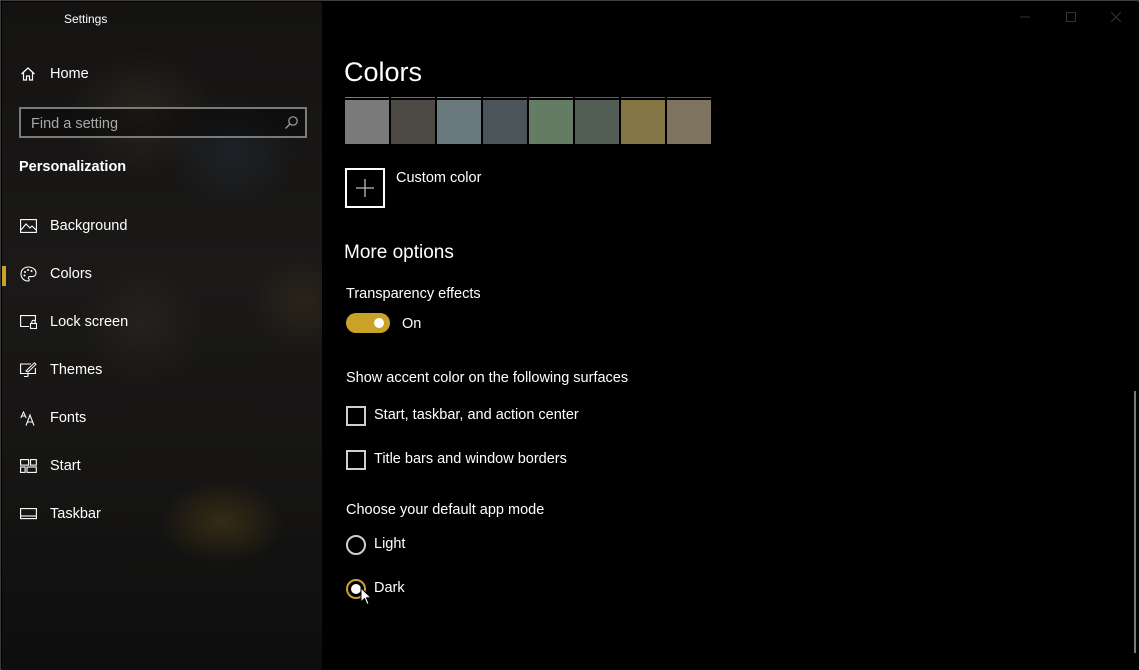  I want to click on light-mode-radio, so click(356, 545).